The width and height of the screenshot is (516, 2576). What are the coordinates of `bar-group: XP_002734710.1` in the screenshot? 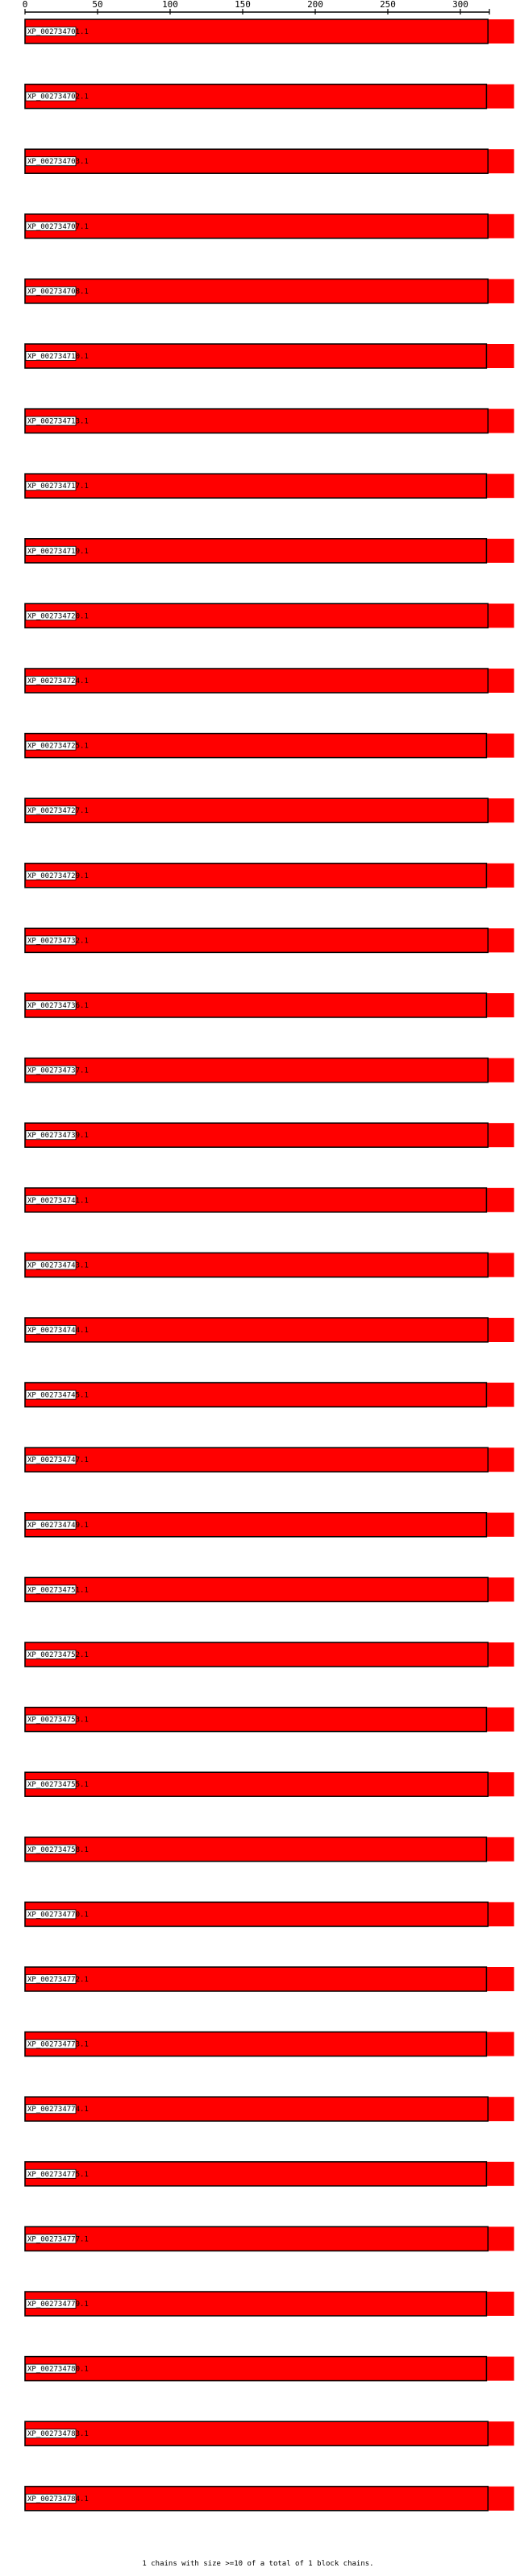 It's located at (269, 356).